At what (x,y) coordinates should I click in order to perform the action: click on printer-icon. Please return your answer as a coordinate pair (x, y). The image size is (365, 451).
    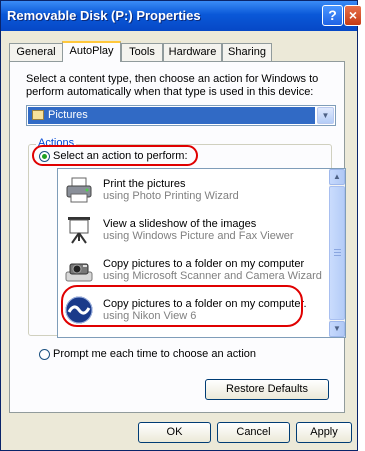
    Looking at the image, I should click on (79, 190).